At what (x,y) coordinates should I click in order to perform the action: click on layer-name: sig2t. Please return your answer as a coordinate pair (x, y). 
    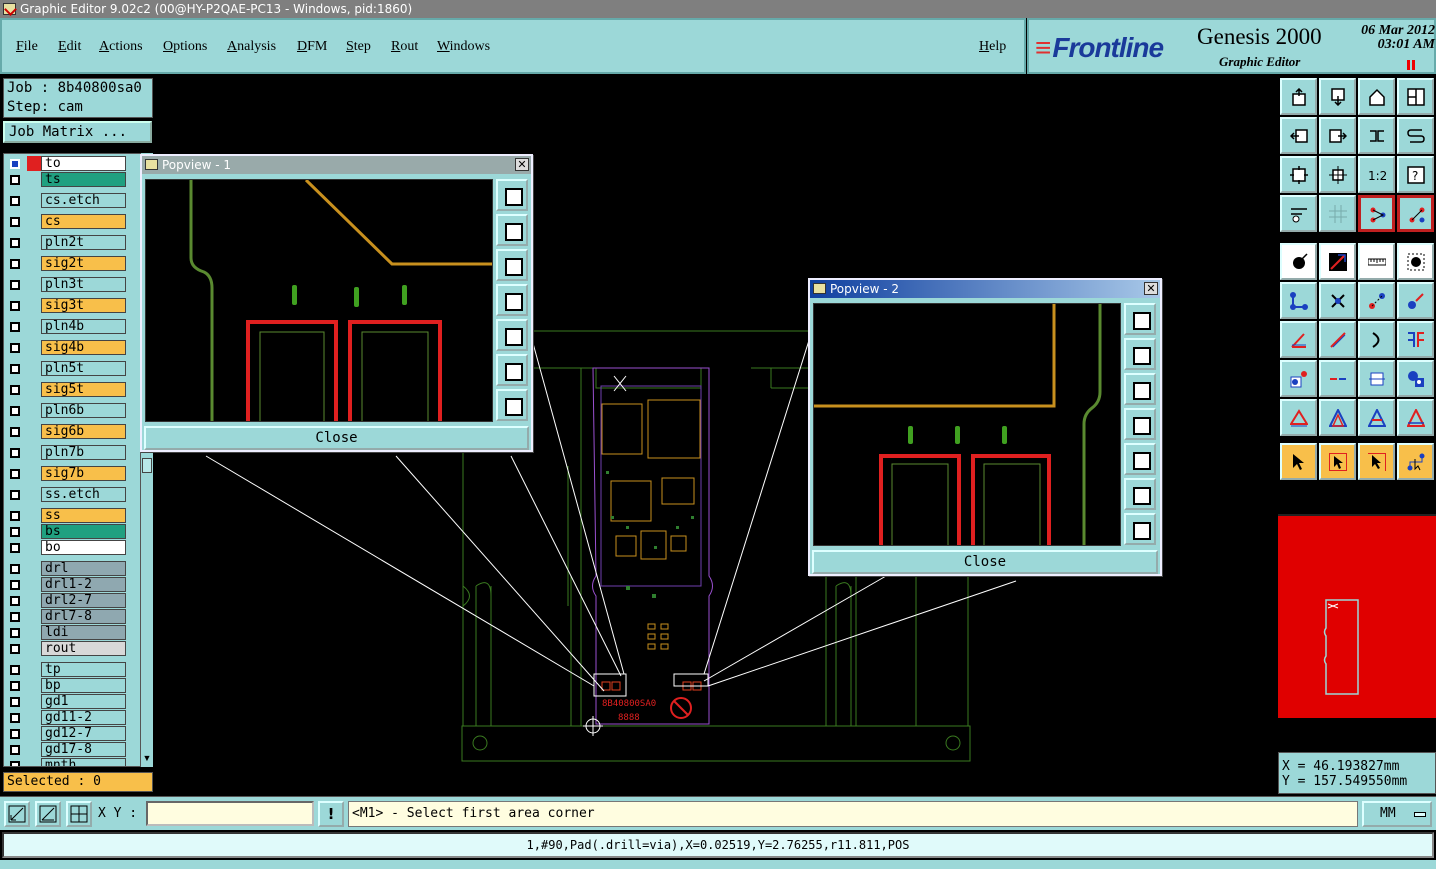
    Looking at the image, I should click on (83, 263).